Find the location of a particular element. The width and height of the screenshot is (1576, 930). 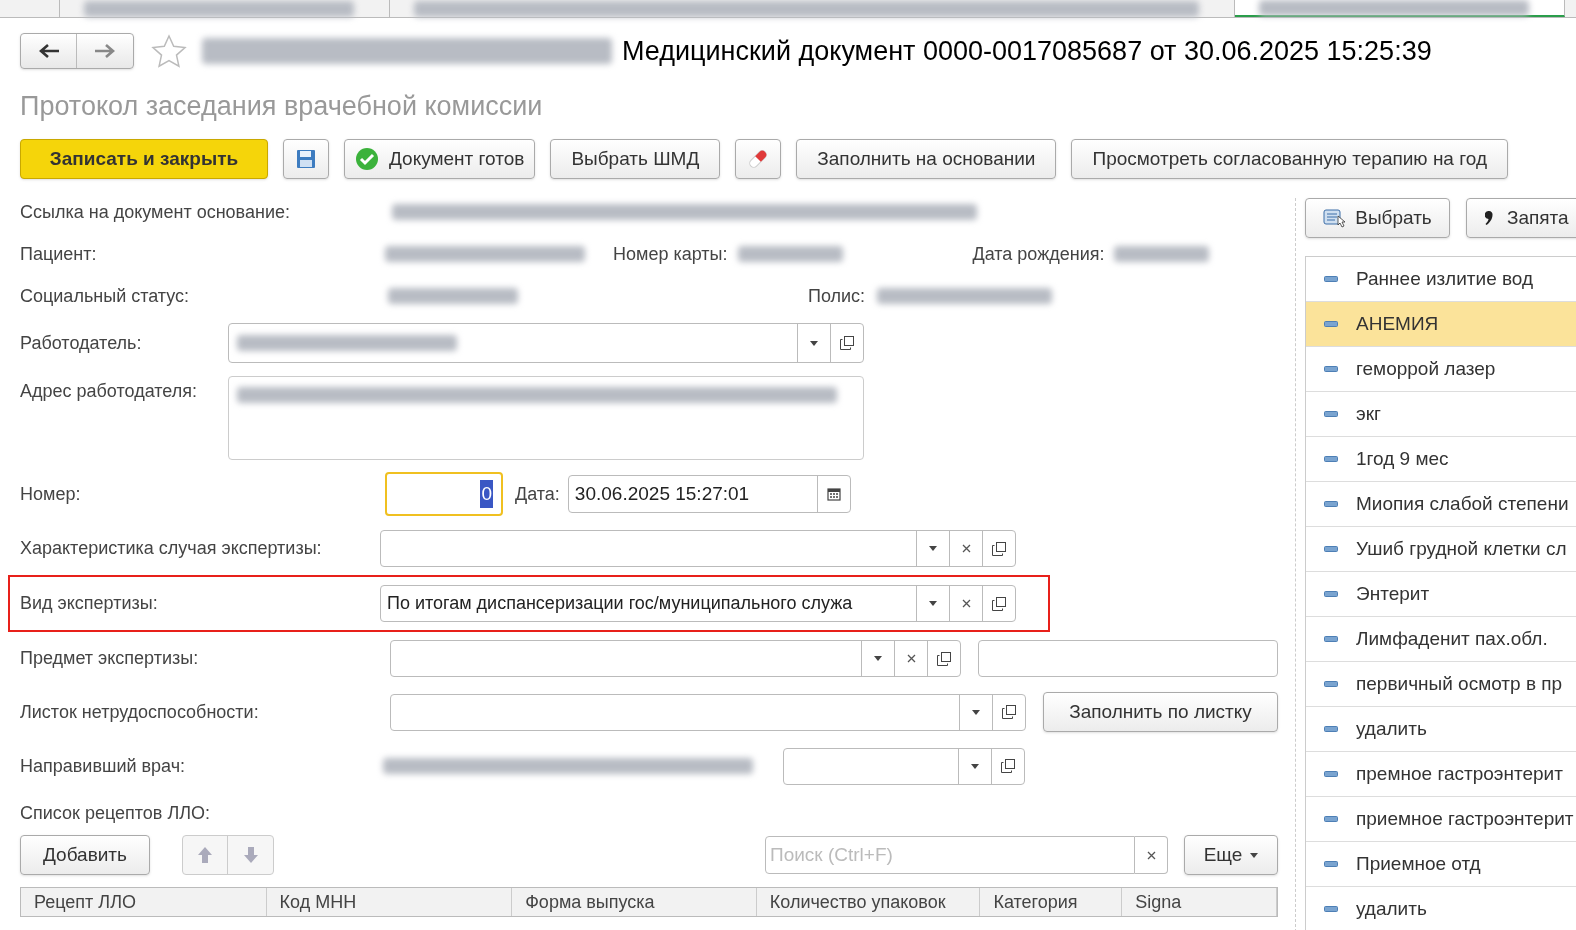

toolbar-button: Выбрать ШМД is located at coordinates (635, 159).